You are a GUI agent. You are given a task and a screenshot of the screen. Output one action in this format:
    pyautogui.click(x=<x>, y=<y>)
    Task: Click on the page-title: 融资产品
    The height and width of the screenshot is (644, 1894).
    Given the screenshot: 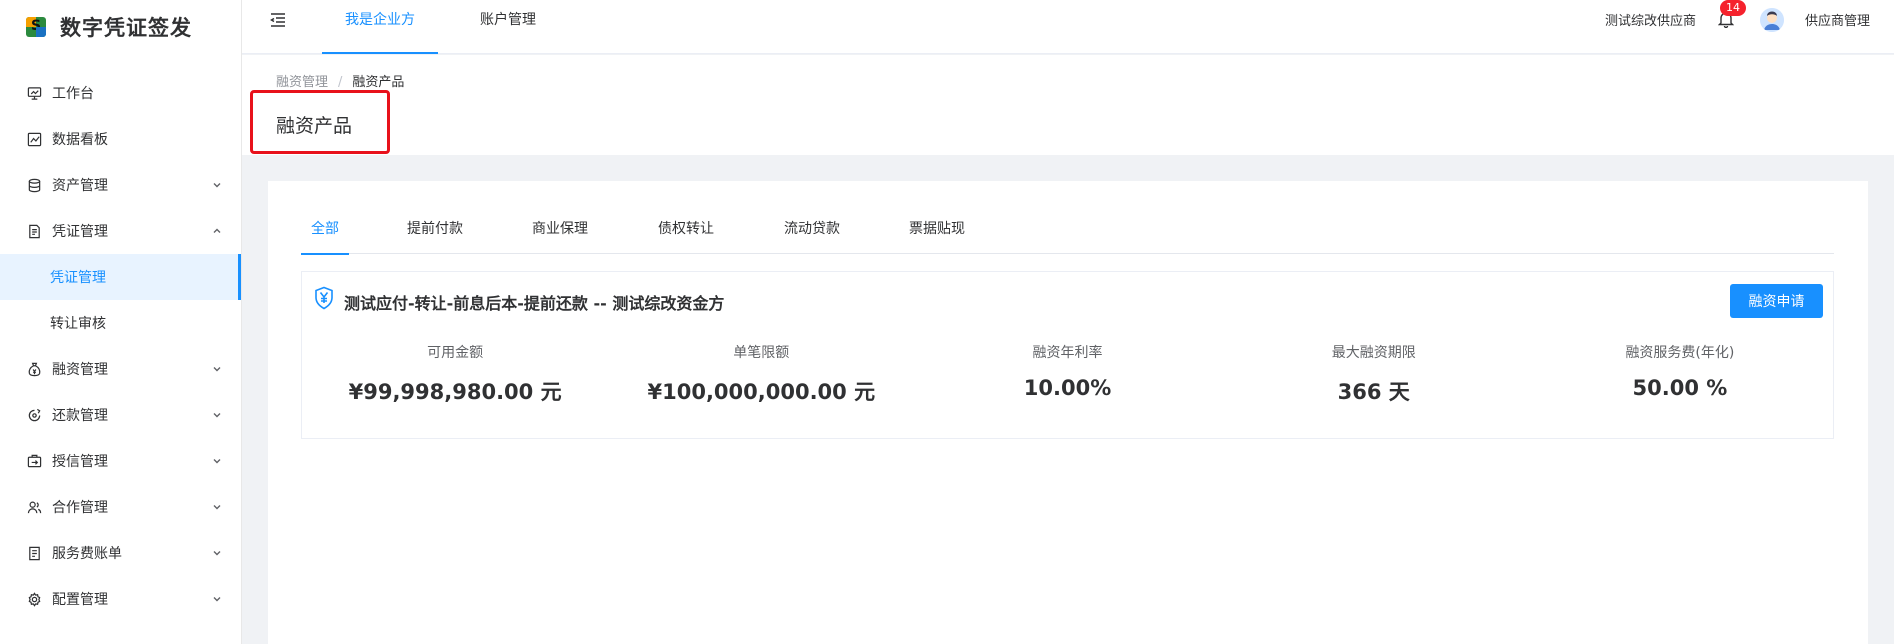 What is the action you would take?
    pyautogui.click(x=314, y=126)
    